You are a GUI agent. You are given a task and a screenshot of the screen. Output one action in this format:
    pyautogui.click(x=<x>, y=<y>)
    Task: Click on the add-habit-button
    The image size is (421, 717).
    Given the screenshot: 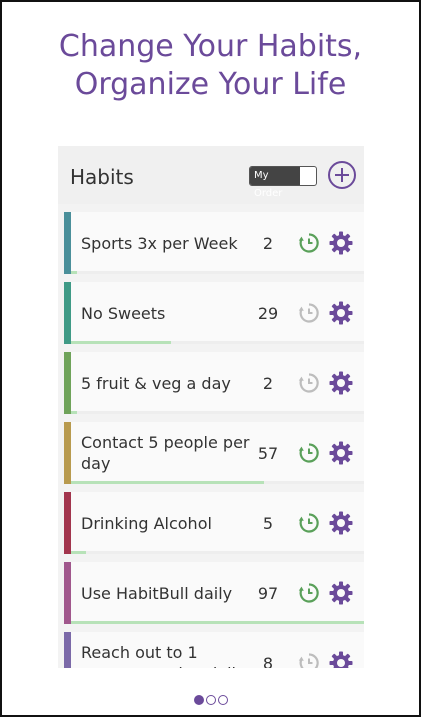 What is the action you would take?
    pyautogui.click(x=342, y=175)
    